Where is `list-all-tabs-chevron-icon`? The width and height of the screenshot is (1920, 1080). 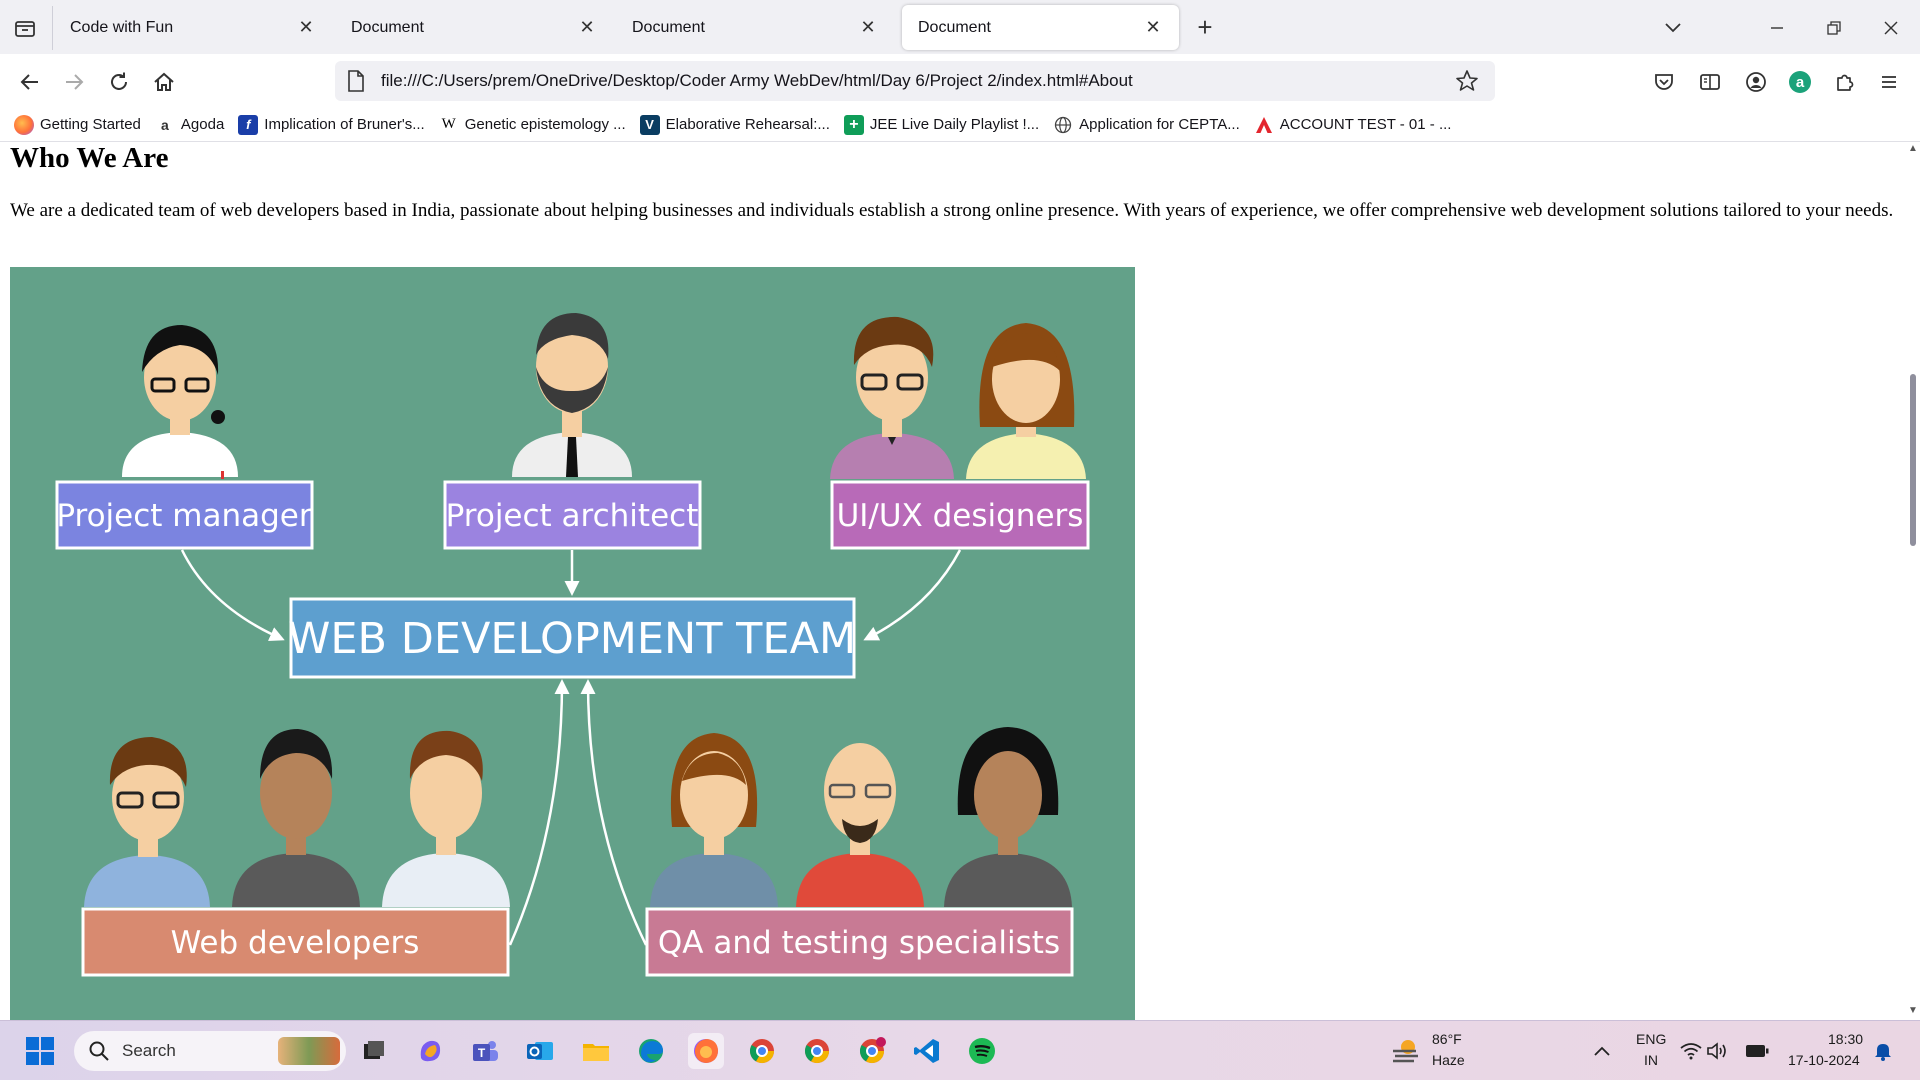 list-all-tabs-chevron-icon is located at coordinates (1673, 28).